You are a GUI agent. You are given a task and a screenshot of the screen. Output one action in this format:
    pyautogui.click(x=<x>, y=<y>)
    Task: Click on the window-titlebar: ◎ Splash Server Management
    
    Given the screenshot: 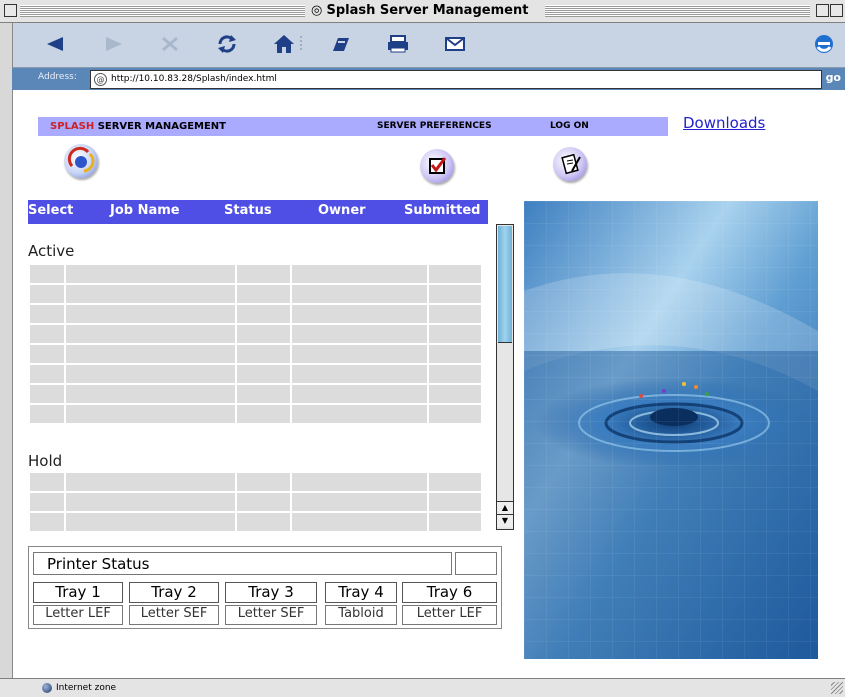 What is the action you would take?
    pyautogui.click(x=422, y=11)
    